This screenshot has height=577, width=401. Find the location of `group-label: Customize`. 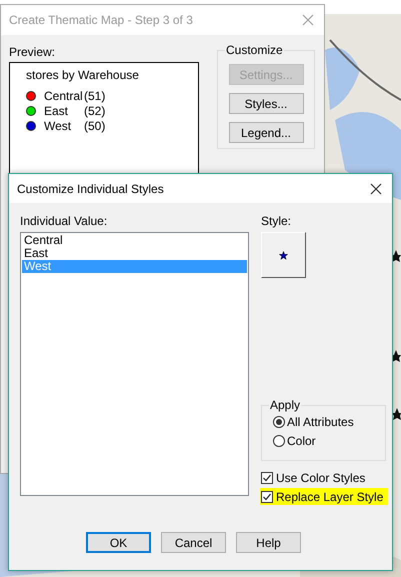

group-label: Customize is located at coordinates (254, 50).